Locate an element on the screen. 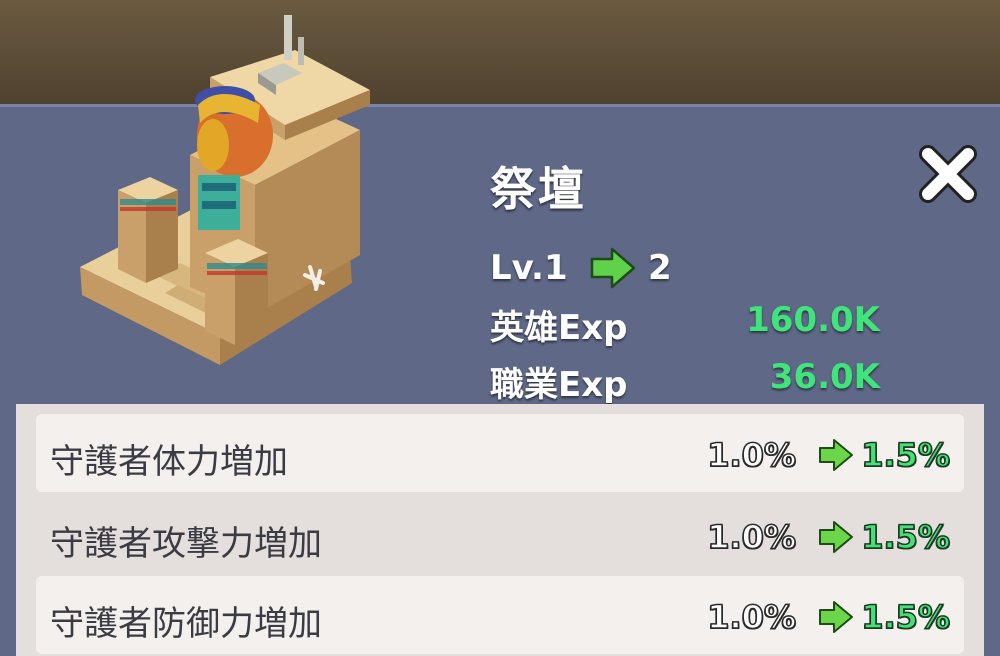 This screenshot has height=656, width=1000. bonus-label: 守護者防御力増加 is located at coordinates (186, 624).